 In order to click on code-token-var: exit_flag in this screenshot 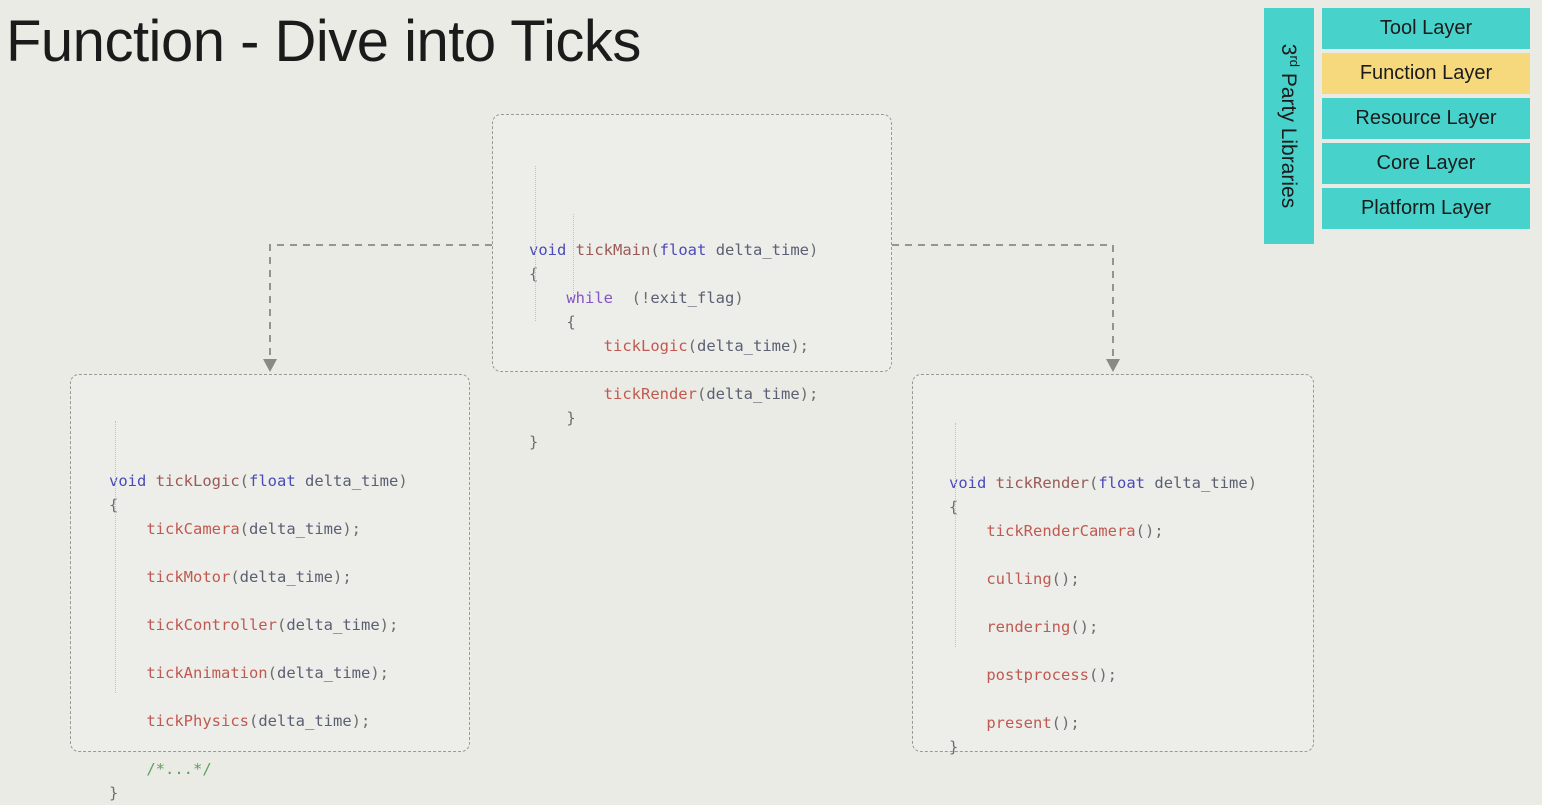, I will do `click(692, 298)`.